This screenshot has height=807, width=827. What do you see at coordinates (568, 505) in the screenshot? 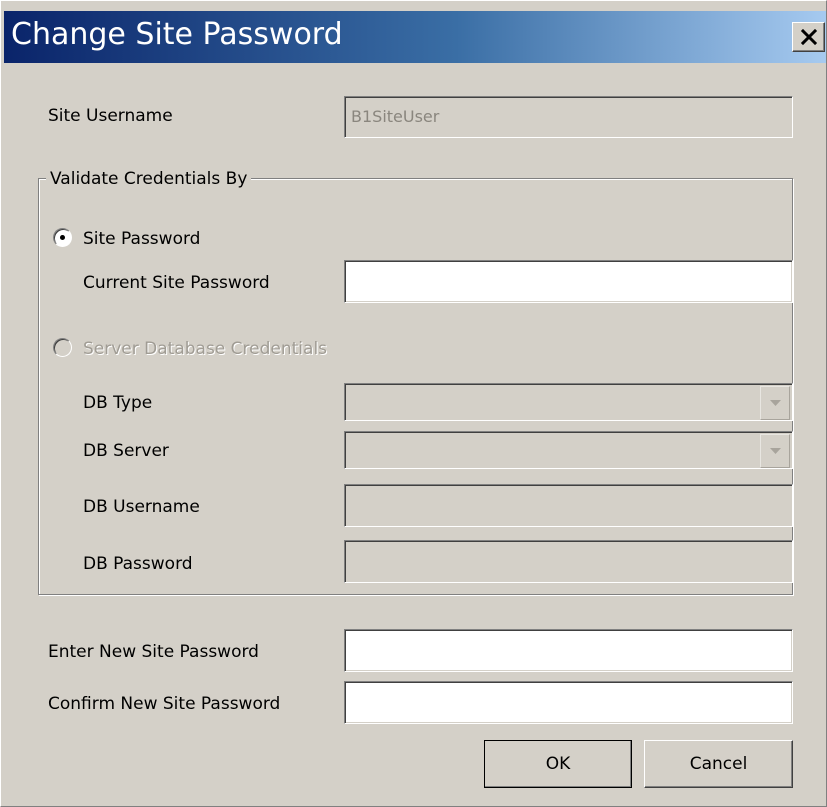
I see `db-username-field` at bounding box center [568, 505].